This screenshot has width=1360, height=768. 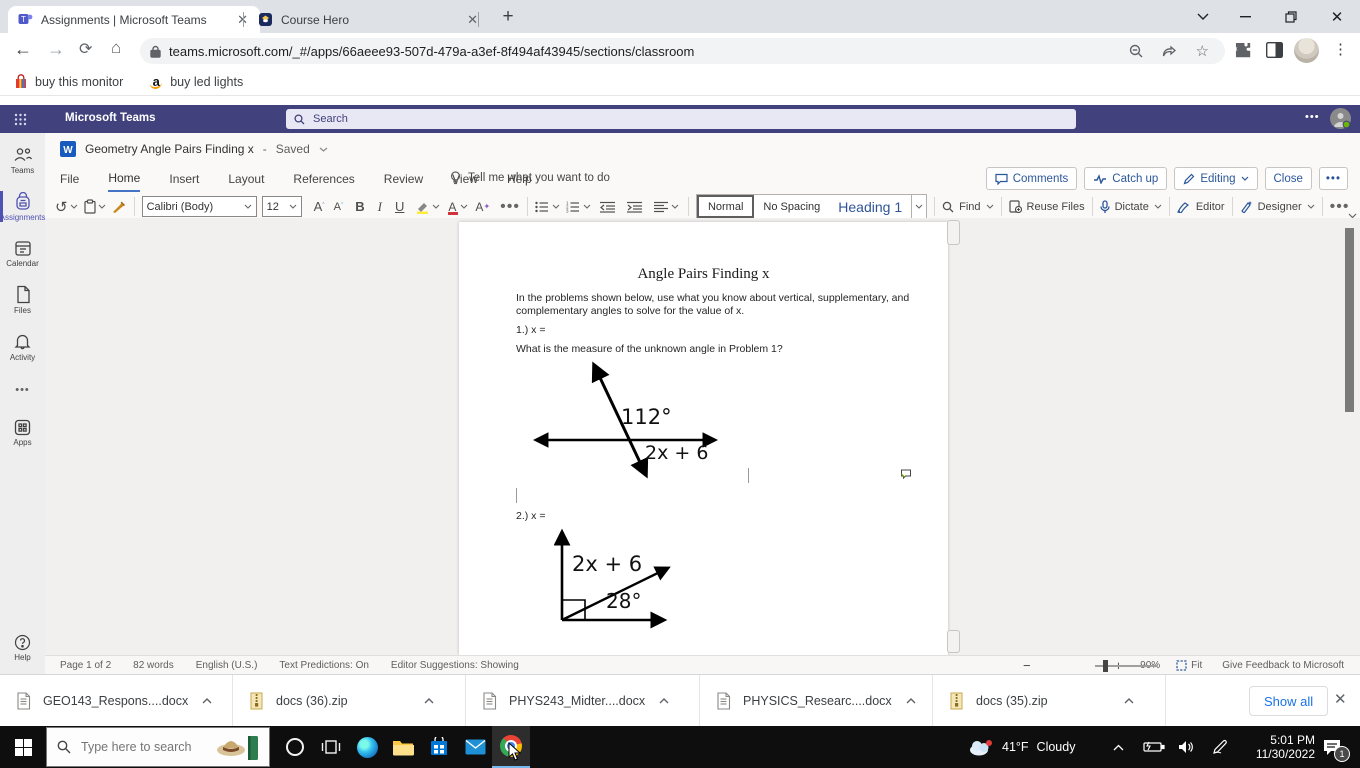 What do you see at coordinates (1340, 49) in the screenshot?
I see `browser-menu-kebab-icon: ⋮` at bounding box center [1340, 49].